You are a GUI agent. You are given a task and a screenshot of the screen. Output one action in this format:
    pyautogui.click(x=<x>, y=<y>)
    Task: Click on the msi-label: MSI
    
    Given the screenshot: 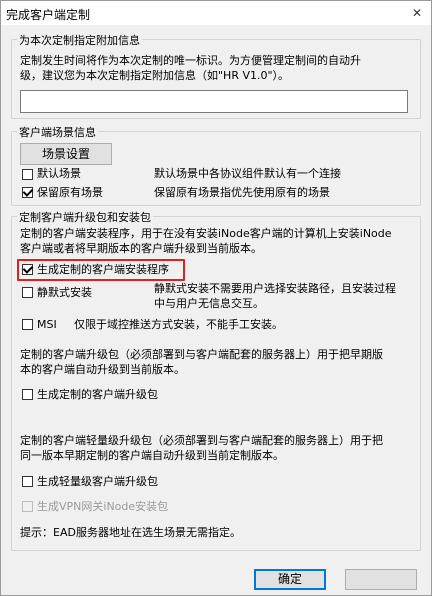 What is the action you would take?
    pyautogui.click(x=47, y=324)
    